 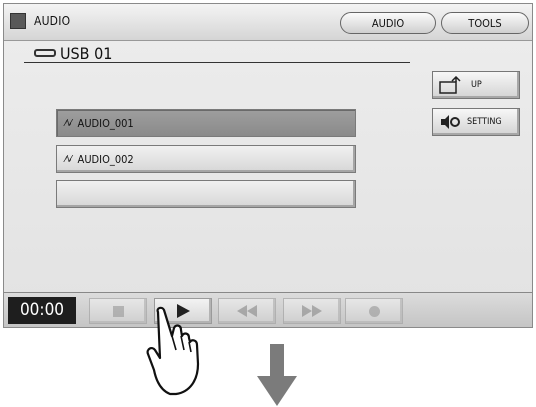 I want to click on tab-audio: AUDIO, so click(x=388, y=23).